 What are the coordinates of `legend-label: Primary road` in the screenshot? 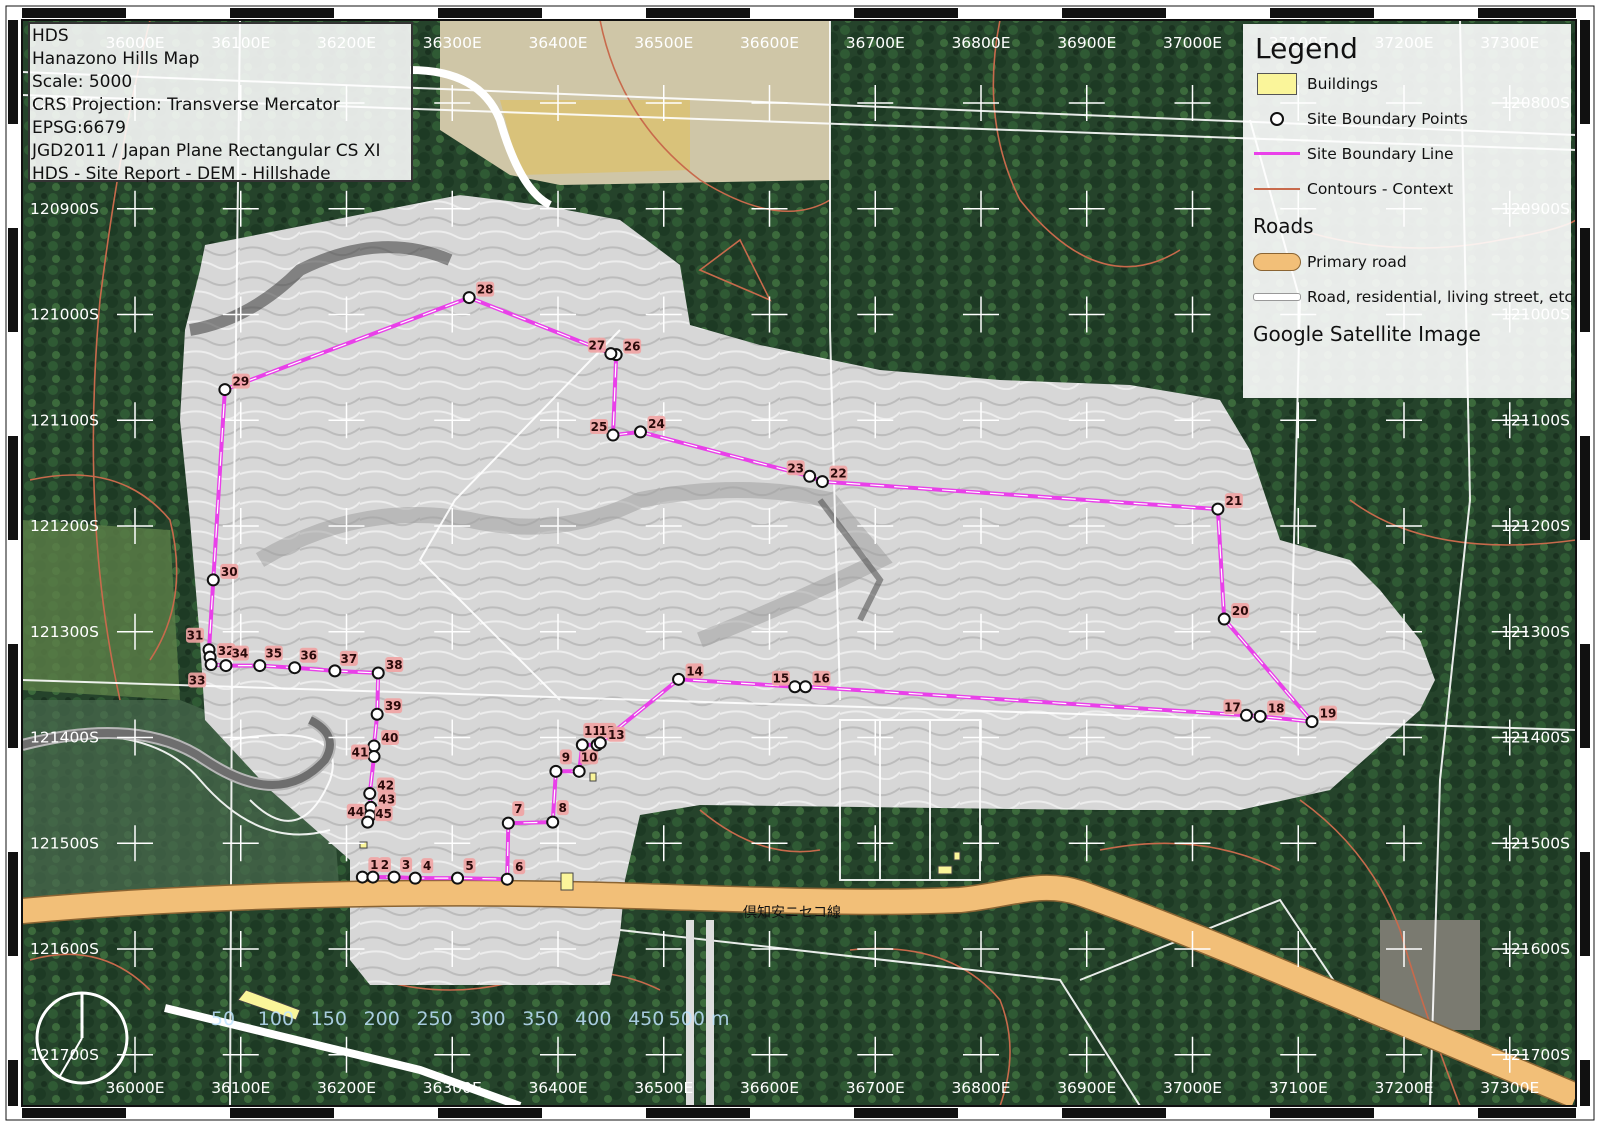 It's located at (1357, 261).